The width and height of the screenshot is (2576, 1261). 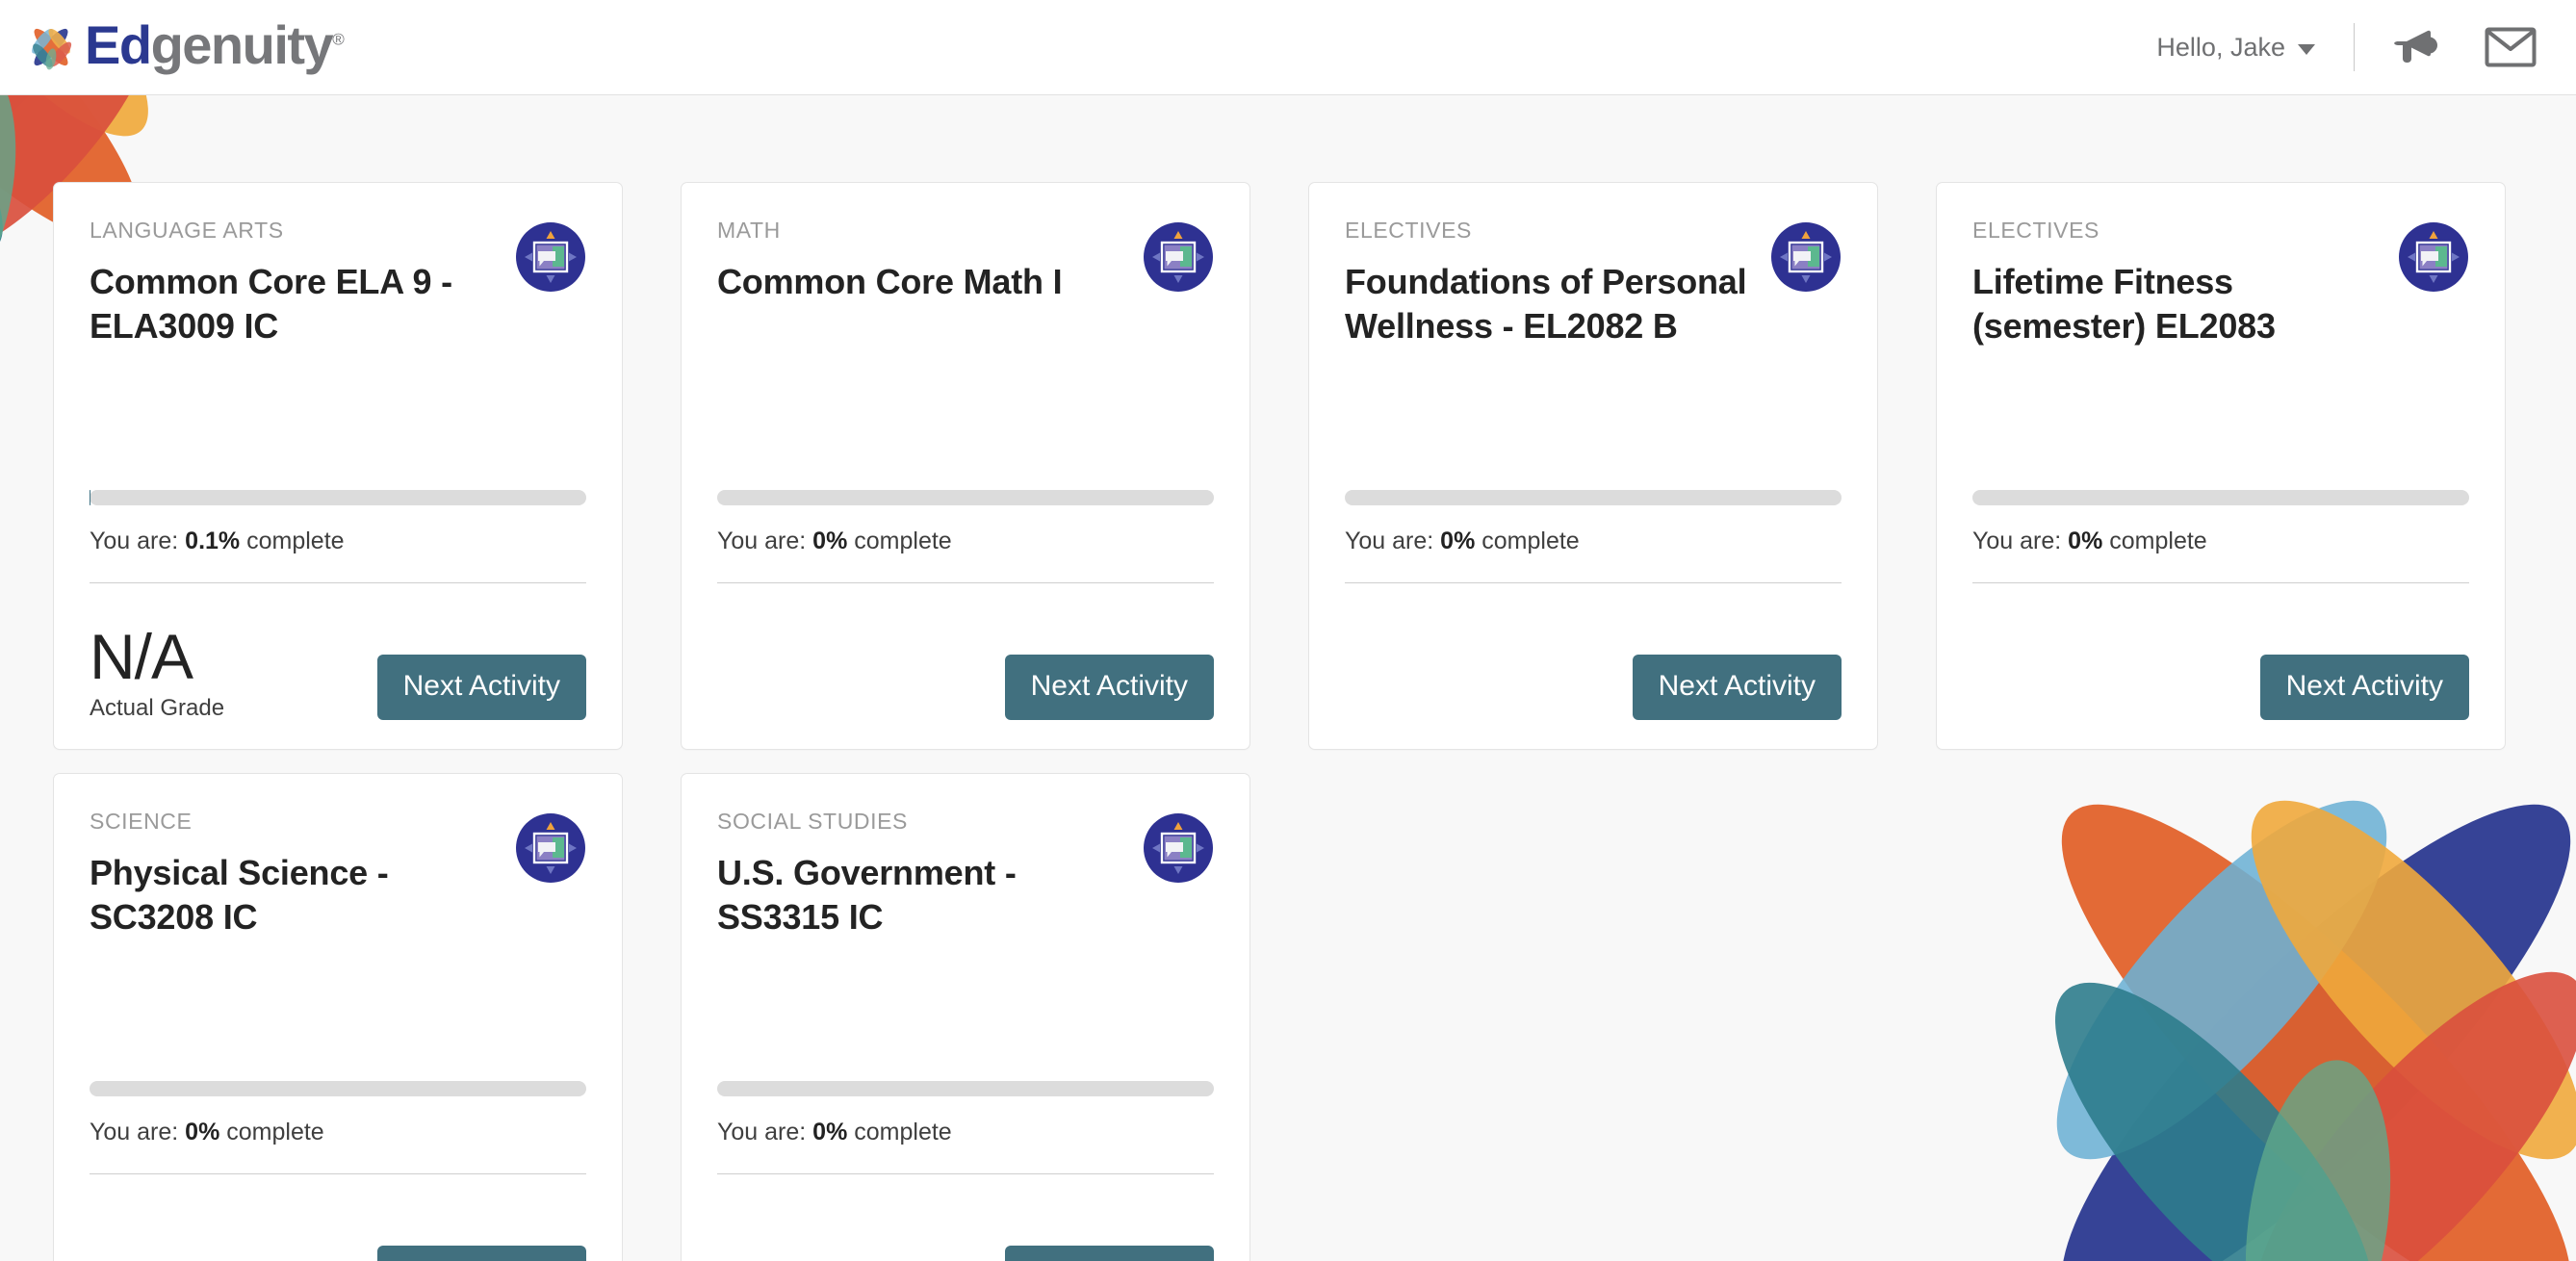 What do you see at coordinates (338, 666) in the screenshot?
I see `course-card-footer: N/A Actual Grade Next Activity` at bounding box center [338, 666].